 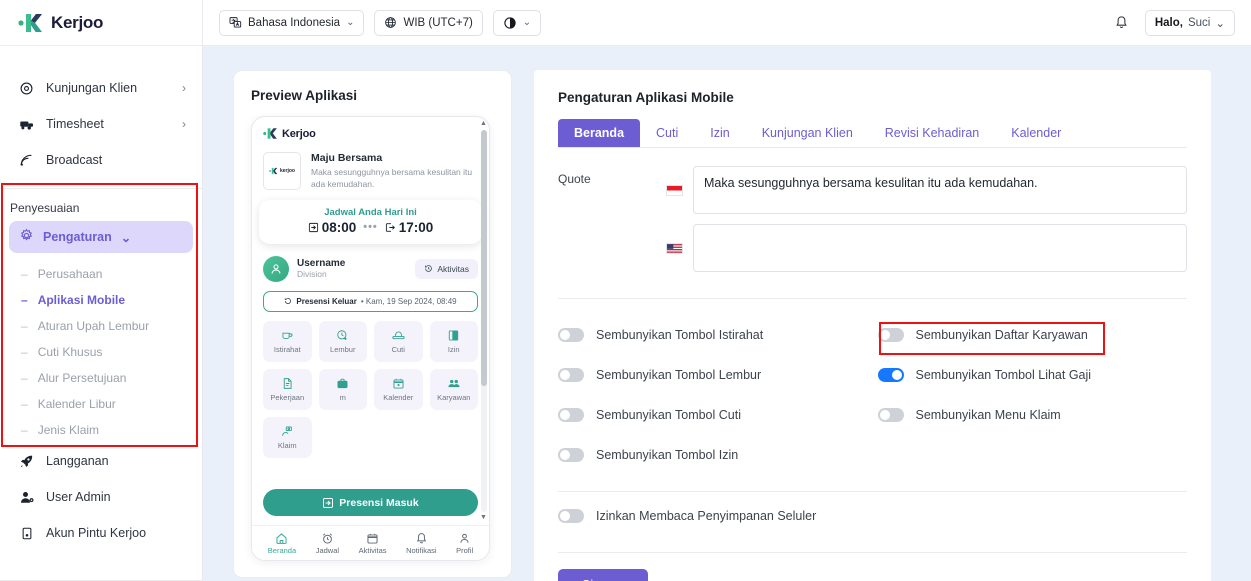 I want to click on bottom-nav-notifikasi: Notifikasi, so click(x=421, y=543).